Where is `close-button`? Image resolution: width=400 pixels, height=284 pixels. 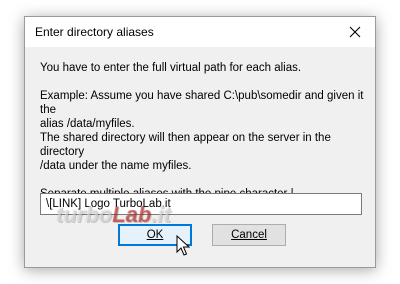
close-button is located at coordinates (355, 32).